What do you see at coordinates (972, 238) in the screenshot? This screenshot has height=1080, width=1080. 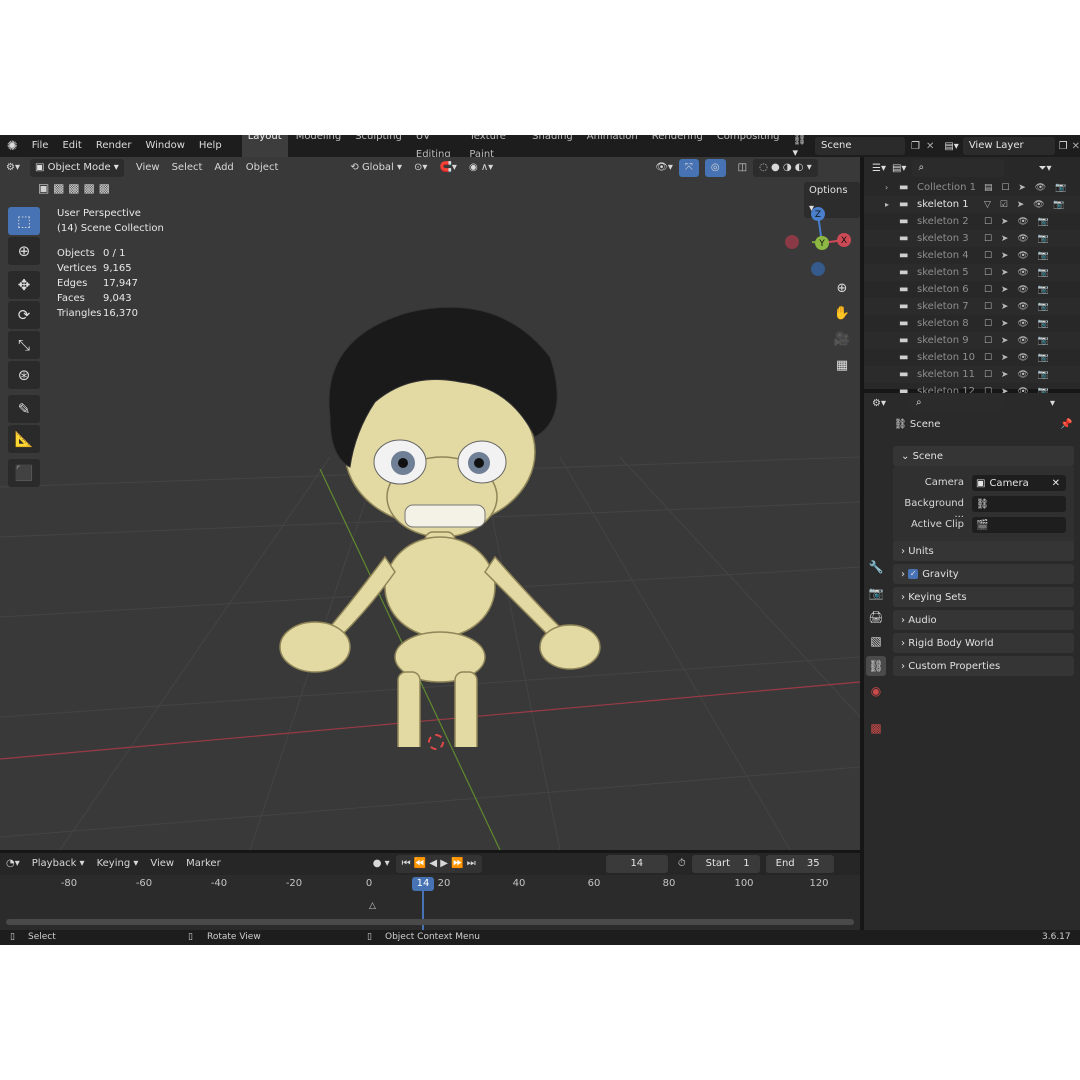 I see `outliner-item: ▬ skeleton 3 ☐ ➤ 👁 📷` at bounding box center [972, 238].